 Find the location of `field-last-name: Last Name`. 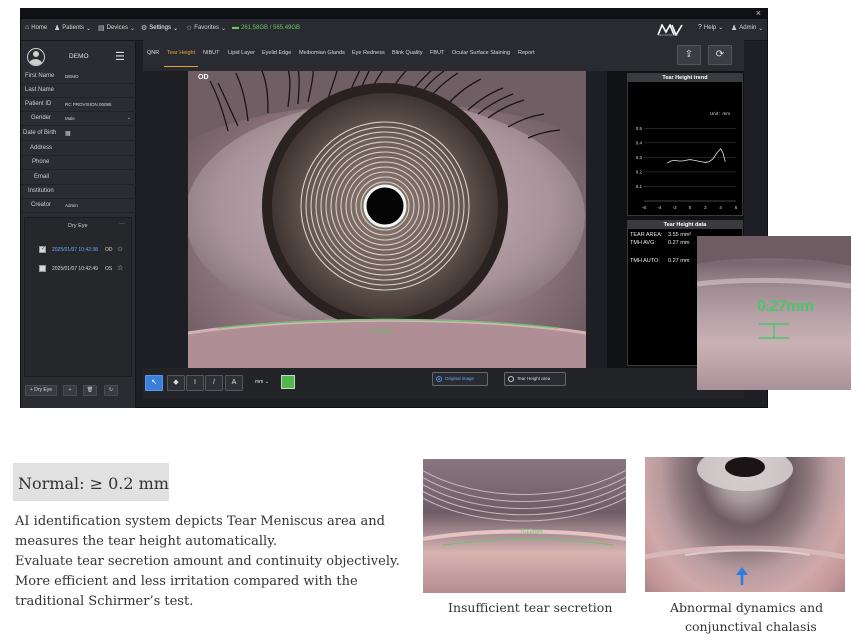

field-last-name: Last Name is located at coordinates (78, 91).